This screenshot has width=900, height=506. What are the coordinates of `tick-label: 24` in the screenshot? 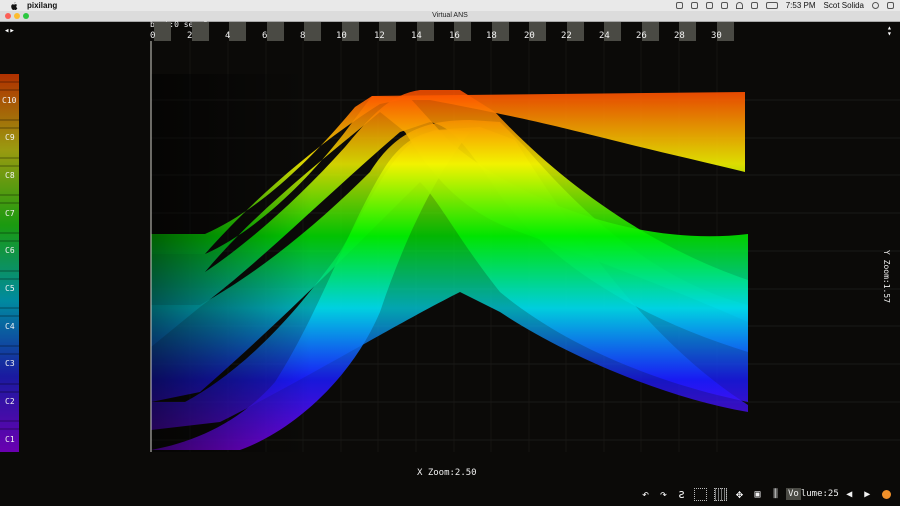 It's located at (604, 36).